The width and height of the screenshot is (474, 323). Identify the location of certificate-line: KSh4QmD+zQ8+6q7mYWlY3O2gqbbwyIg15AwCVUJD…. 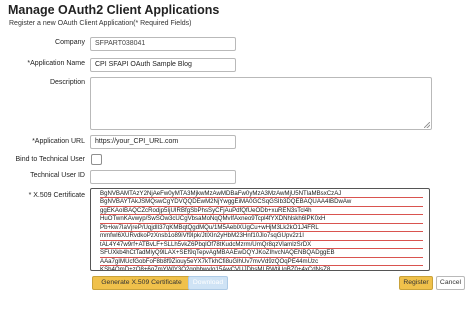
(261, 268).